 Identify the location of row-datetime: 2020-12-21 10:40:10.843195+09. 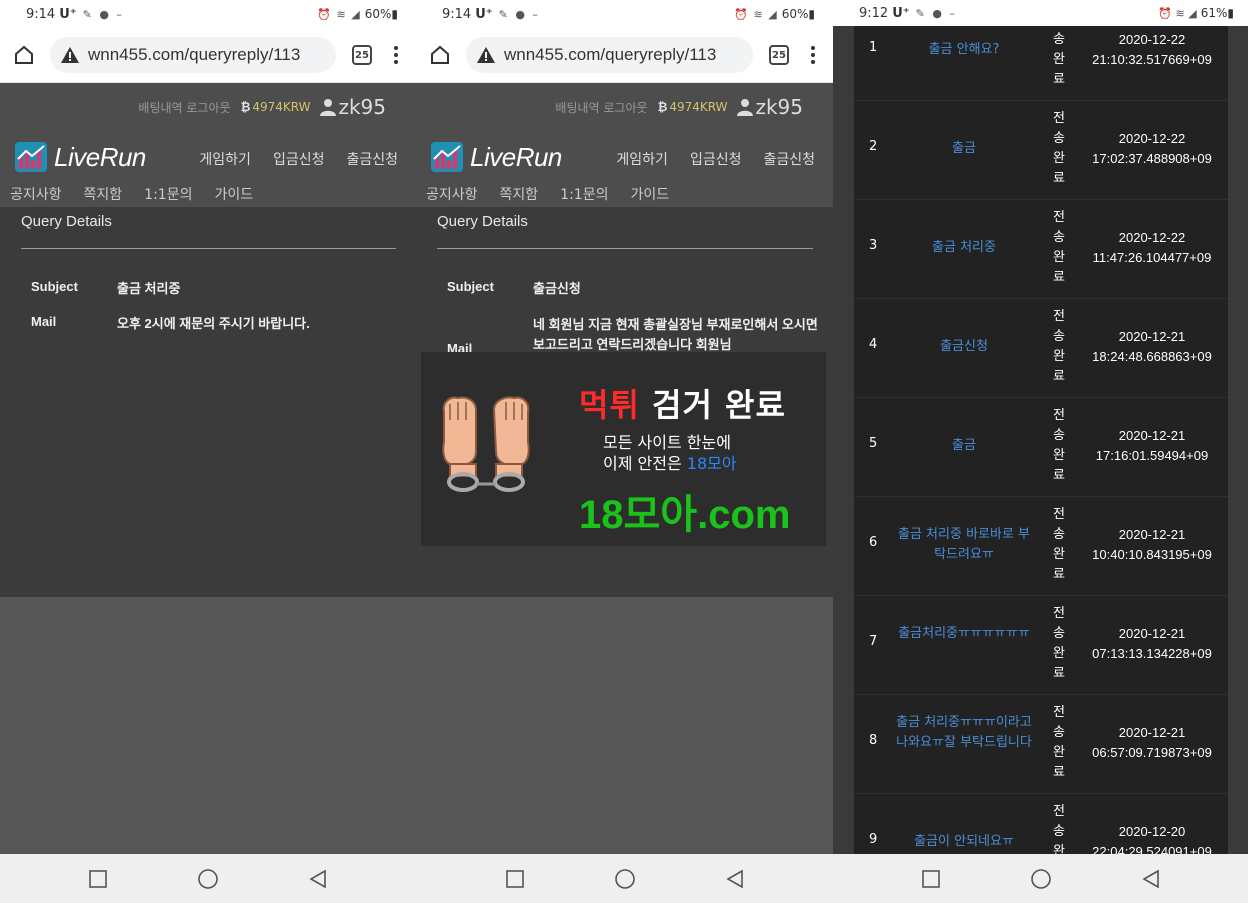
(1152, 545).